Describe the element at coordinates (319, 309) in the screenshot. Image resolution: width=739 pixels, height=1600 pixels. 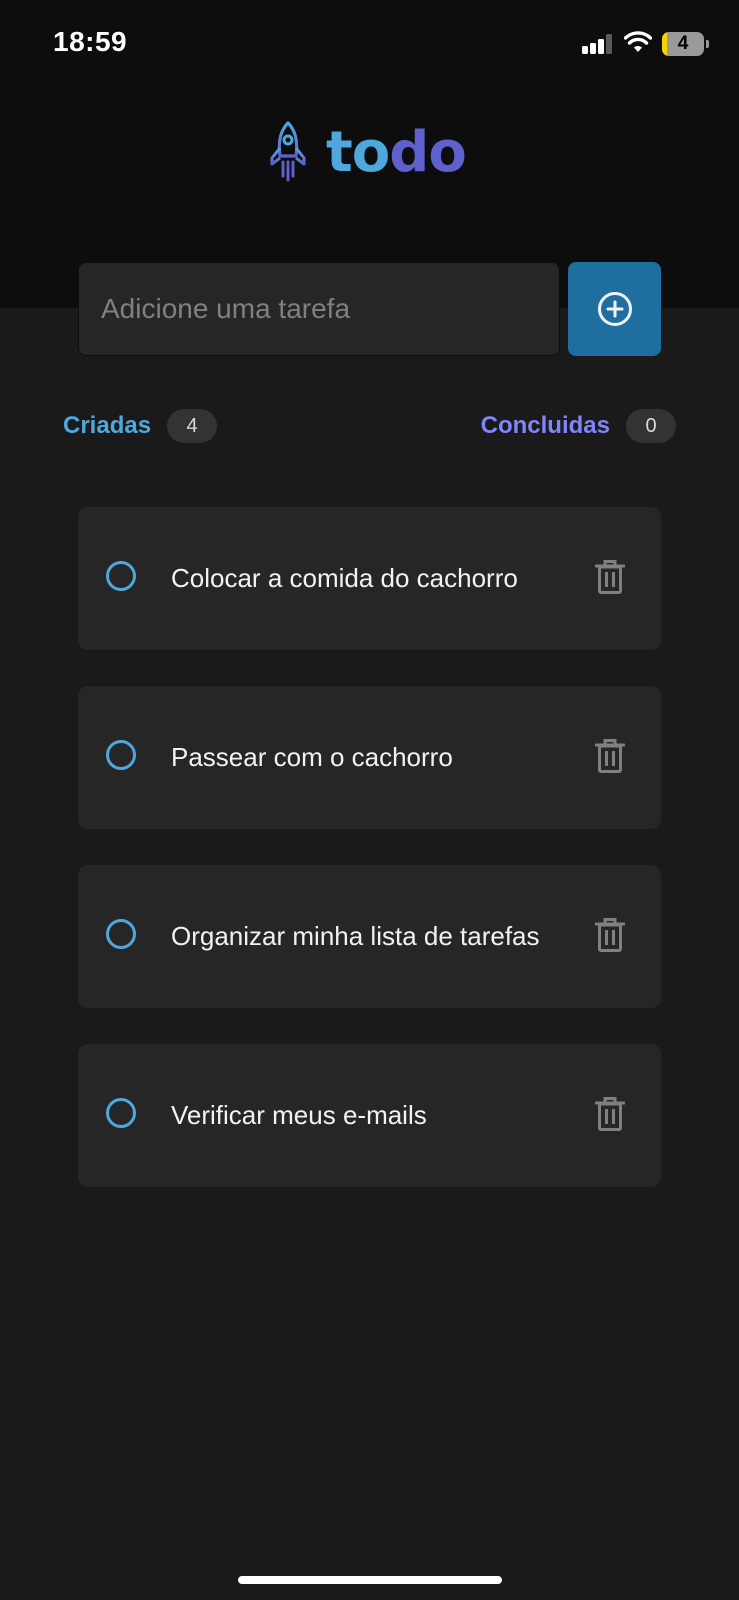
I see `new-task-input` at that location.